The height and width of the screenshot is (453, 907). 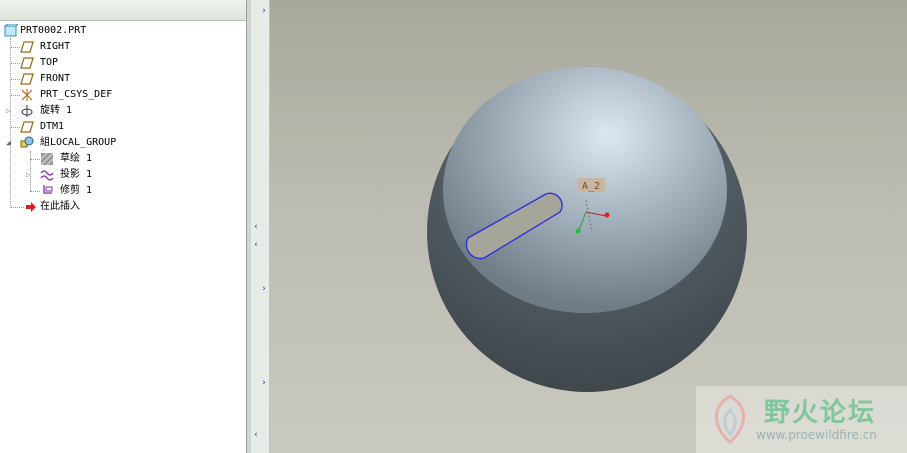 I want to click on part-icon, so click(x=11, y=30).